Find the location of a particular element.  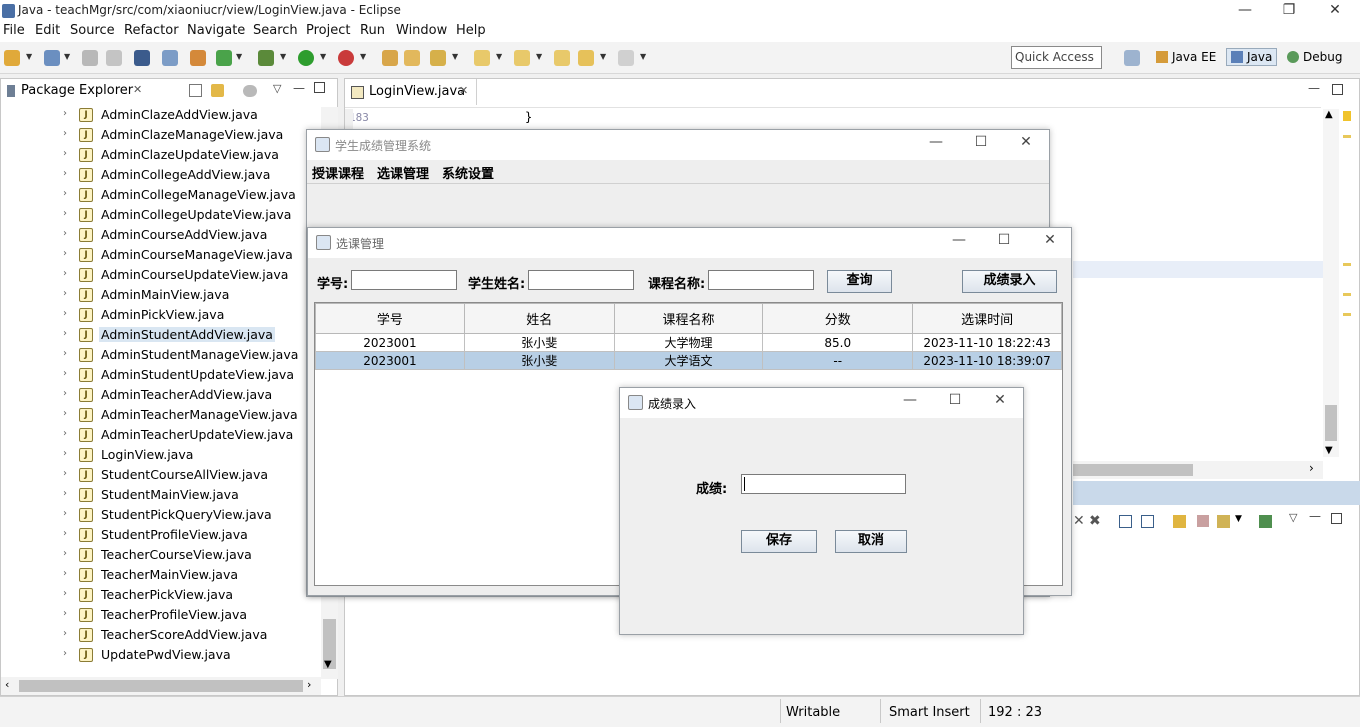

column-header-name: 姓名 is located at coordinates (539, 318).